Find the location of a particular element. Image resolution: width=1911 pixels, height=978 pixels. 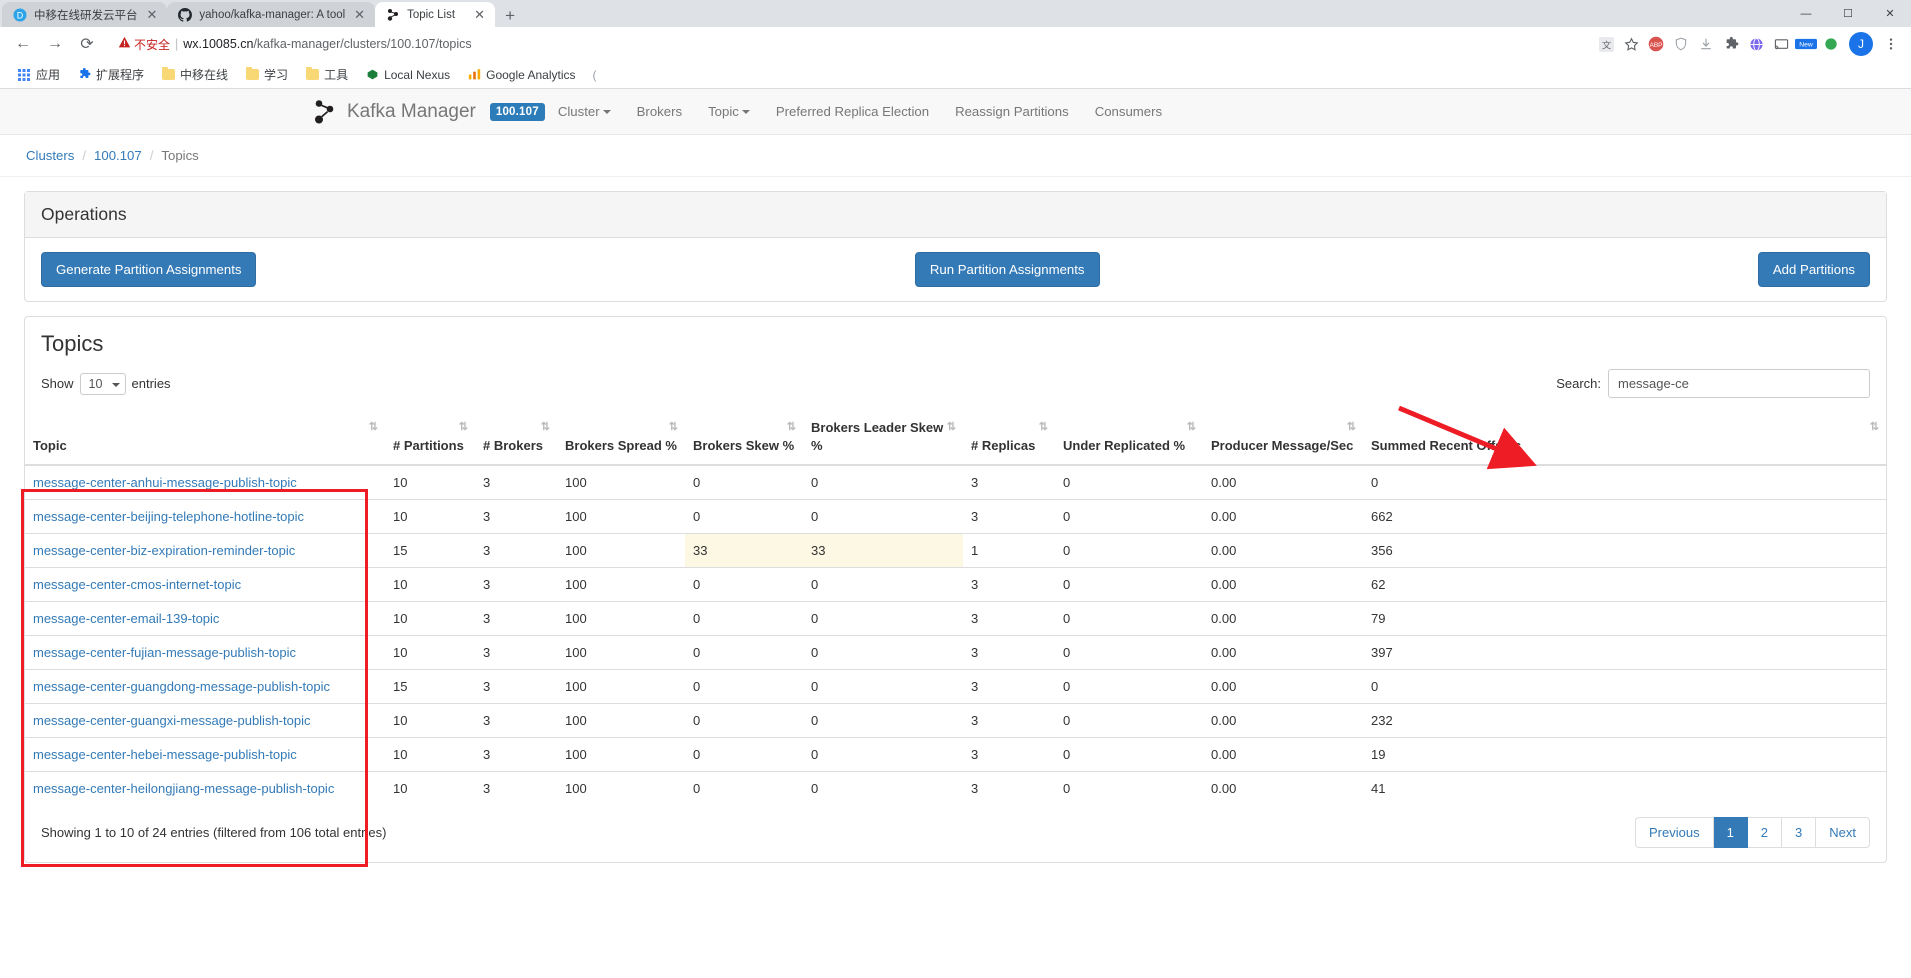

topic-link: message-center-email-139-topic is located at coordinates (126, 618).